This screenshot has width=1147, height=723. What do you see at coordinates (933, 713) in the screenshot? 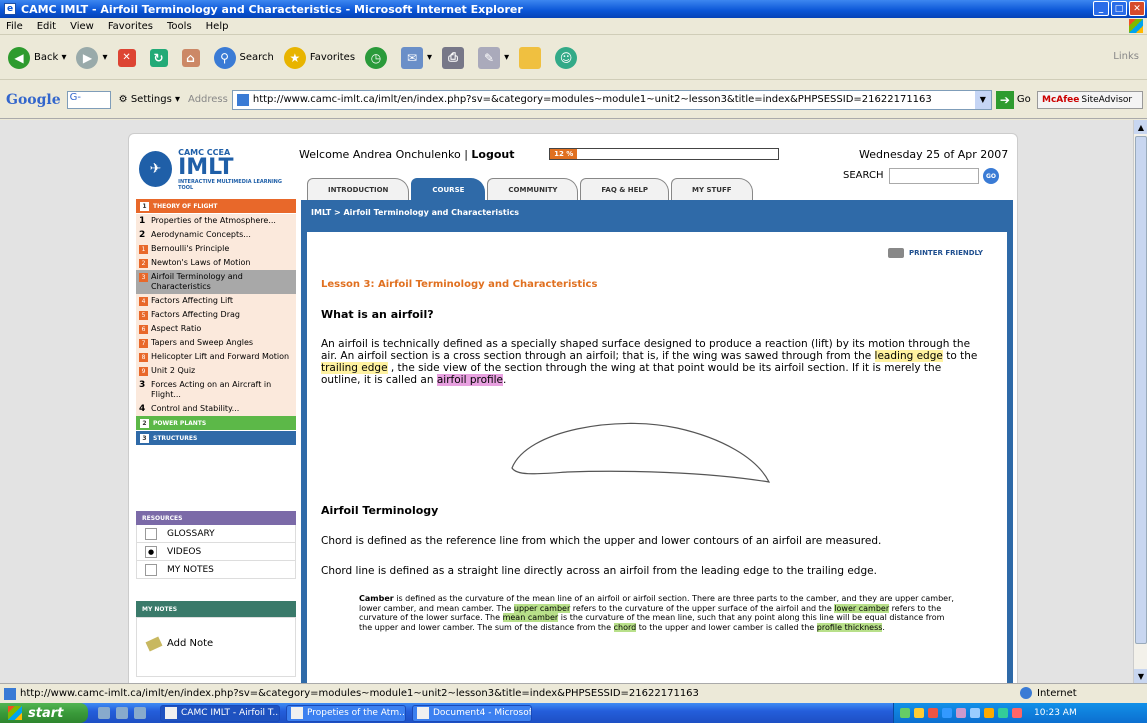
I see `tray-antivirus-icon` at bounding box center [933, 713].